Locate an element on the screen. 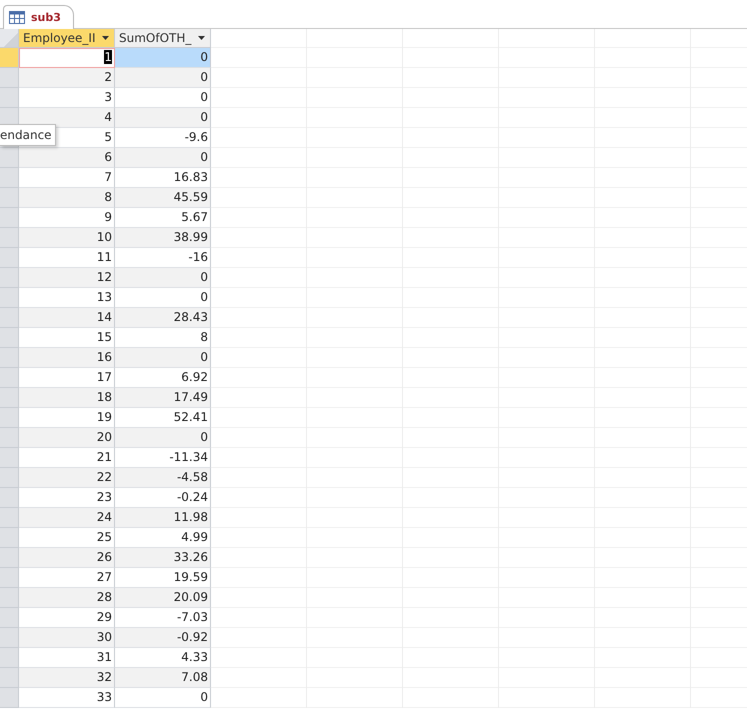 This screenshot has width=747, height=710. table-cell: 27 is located at coordinates (67, 578).